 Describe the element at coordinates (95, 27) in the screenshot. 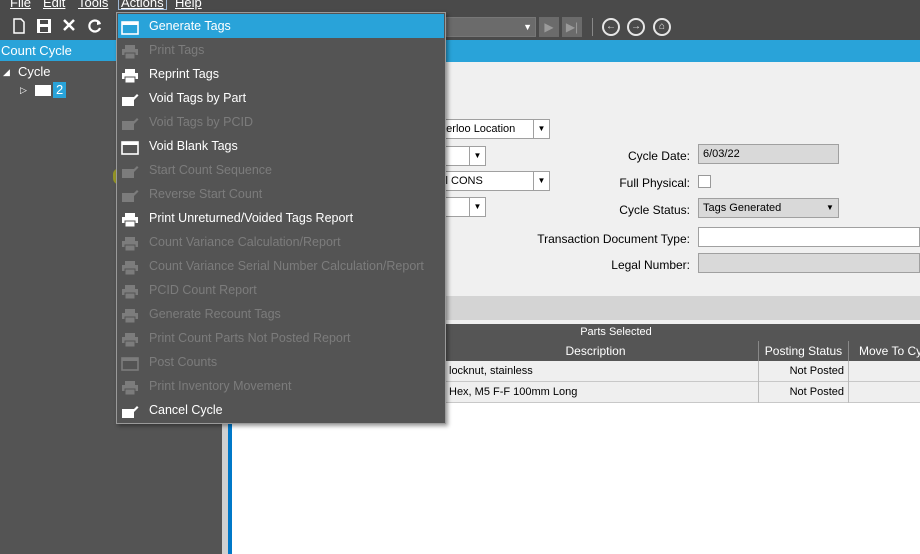

I see `refresh-icon` at that location.